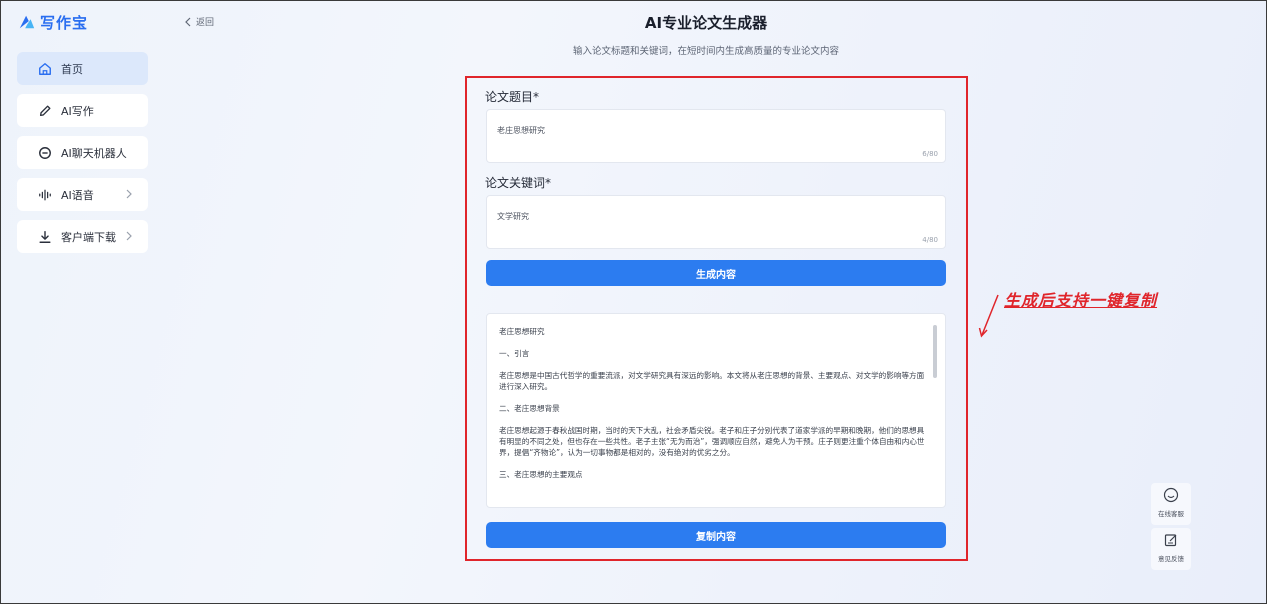 Image resolution: width=1267 pixels, height=604 pixels. What do you see at coordinates (522, 331) in the screenshot?
I see `output-paragraph: 老庄思想研究` at bounding box center [522, 331].